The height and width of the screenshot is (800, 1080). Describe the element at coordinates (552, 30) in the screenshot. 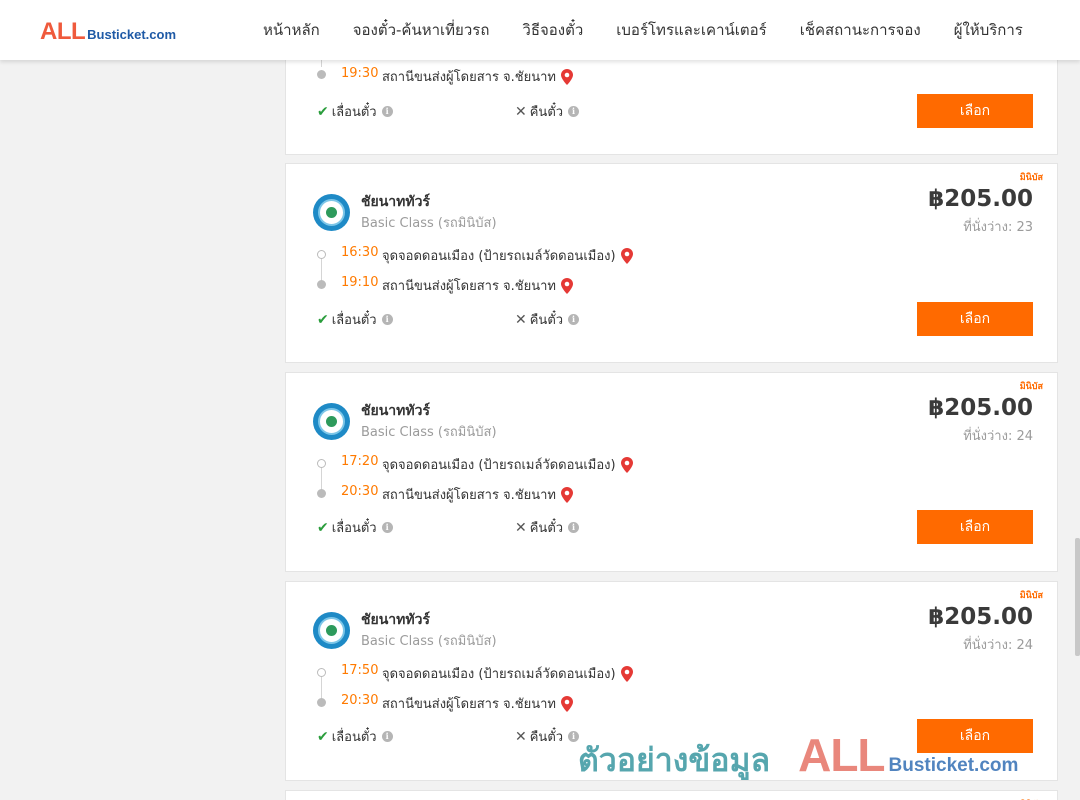

I see `nav-how-to-book: วิธีจองตั๋ว` at that location.